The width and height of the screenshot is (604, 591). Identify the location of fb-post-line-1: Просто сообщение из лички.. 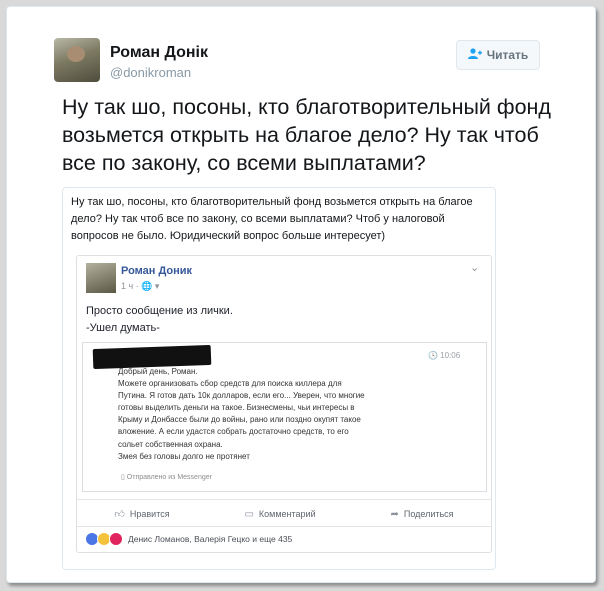
(159, 311).